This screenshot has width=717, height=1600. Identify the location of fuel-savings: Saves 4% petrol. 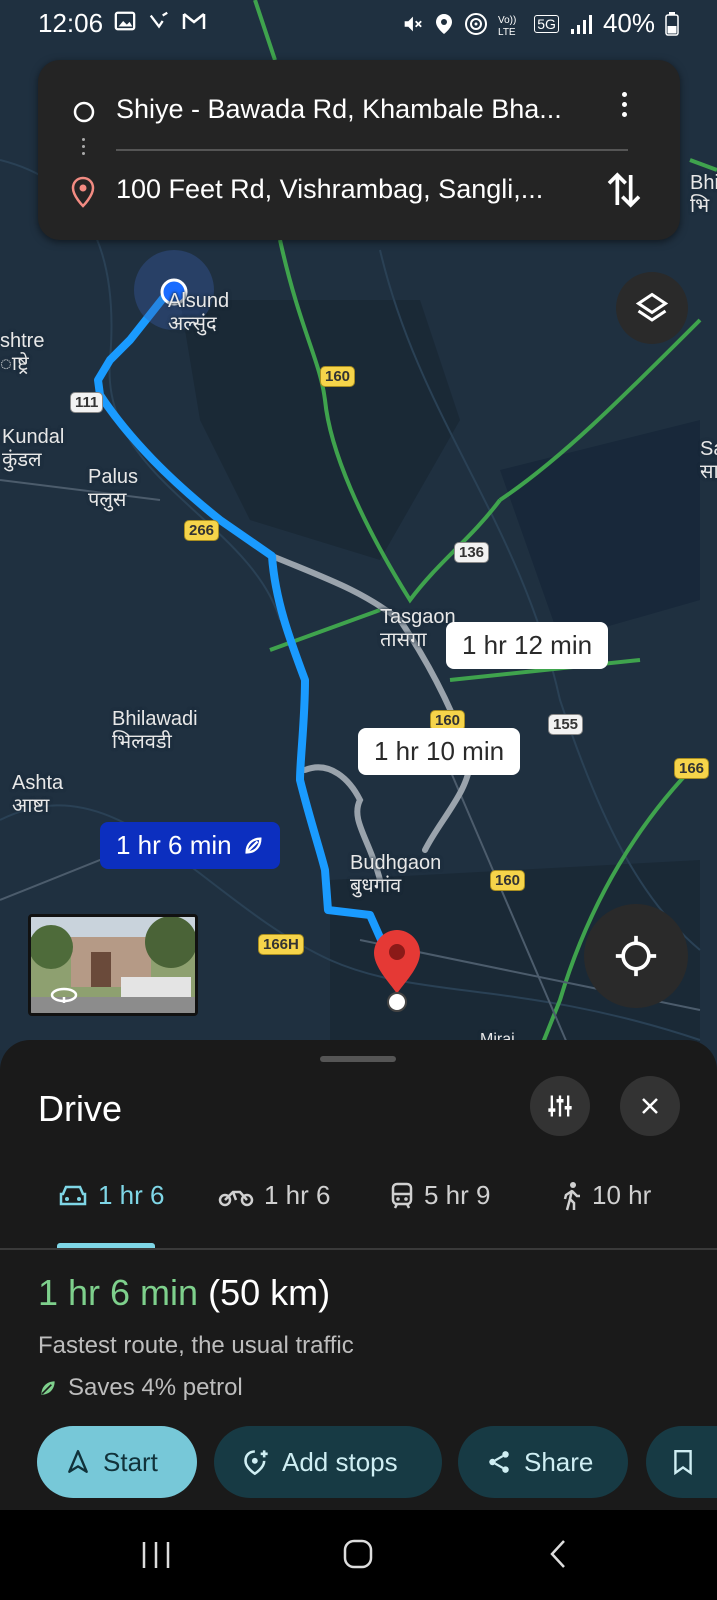
(140, 1388).